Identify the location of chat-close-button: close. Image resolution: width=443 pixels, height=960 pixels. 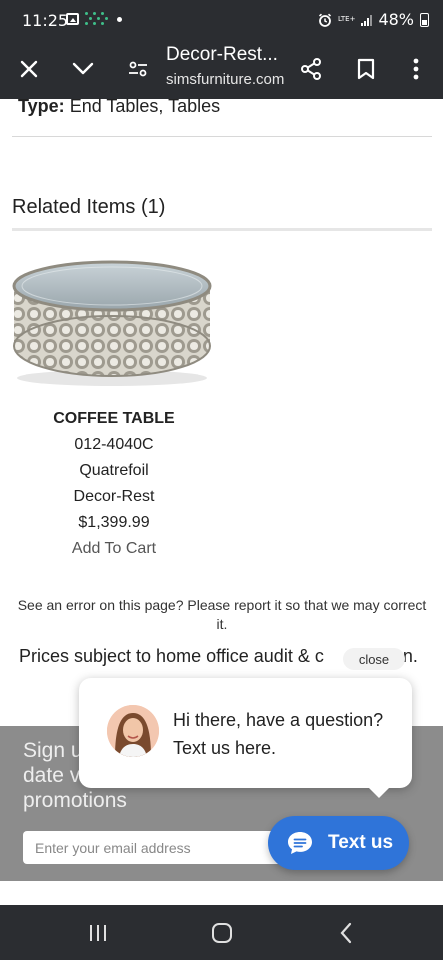
(374, 659).